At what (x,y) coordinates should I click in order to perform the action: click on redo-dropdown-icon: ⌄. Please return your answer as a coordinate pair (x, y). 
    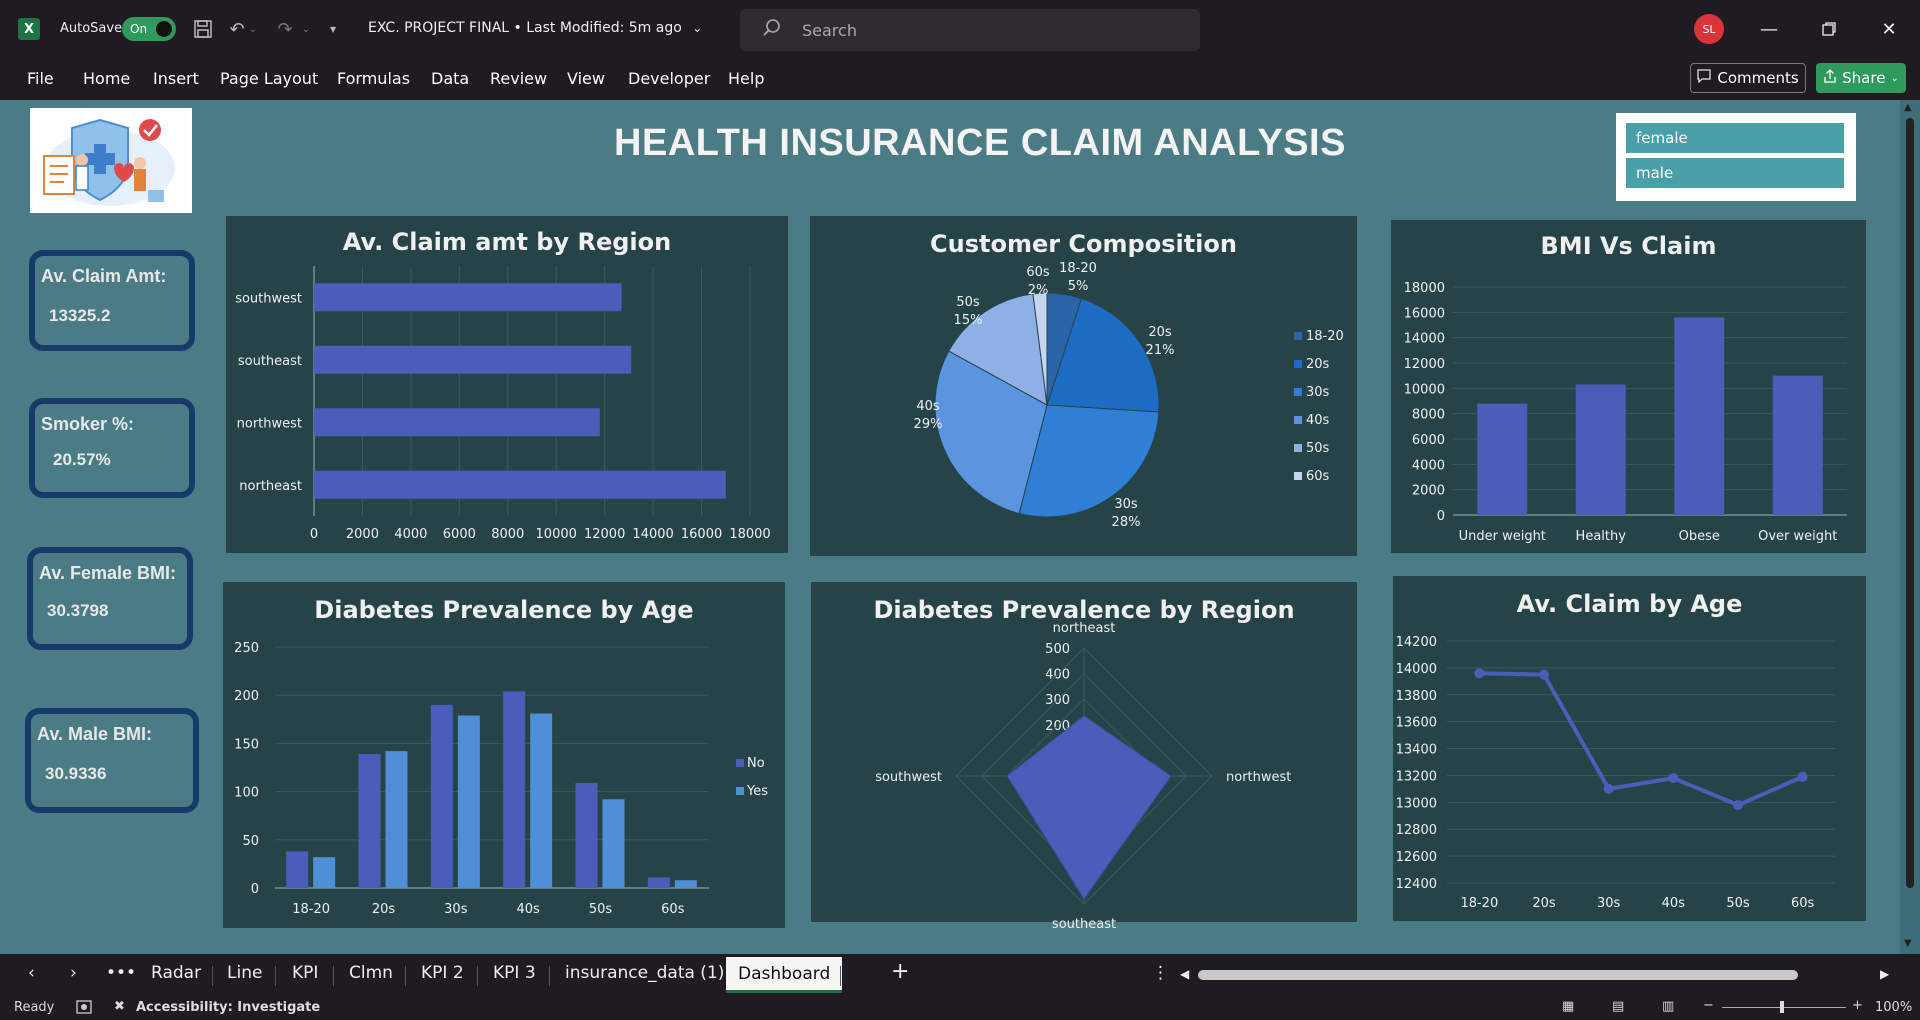
    Looking at the image, I should click on (306, 29).